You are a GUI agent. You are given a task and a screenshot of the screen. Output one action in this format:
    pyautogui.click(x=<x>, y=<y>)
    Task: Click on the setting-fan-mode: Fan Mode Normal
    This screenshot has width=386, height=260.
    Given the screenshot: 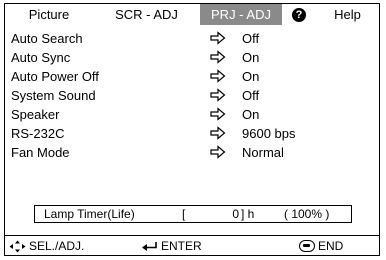 What is the action you would take?
    pyautogui.click(x=192, y=152)
    